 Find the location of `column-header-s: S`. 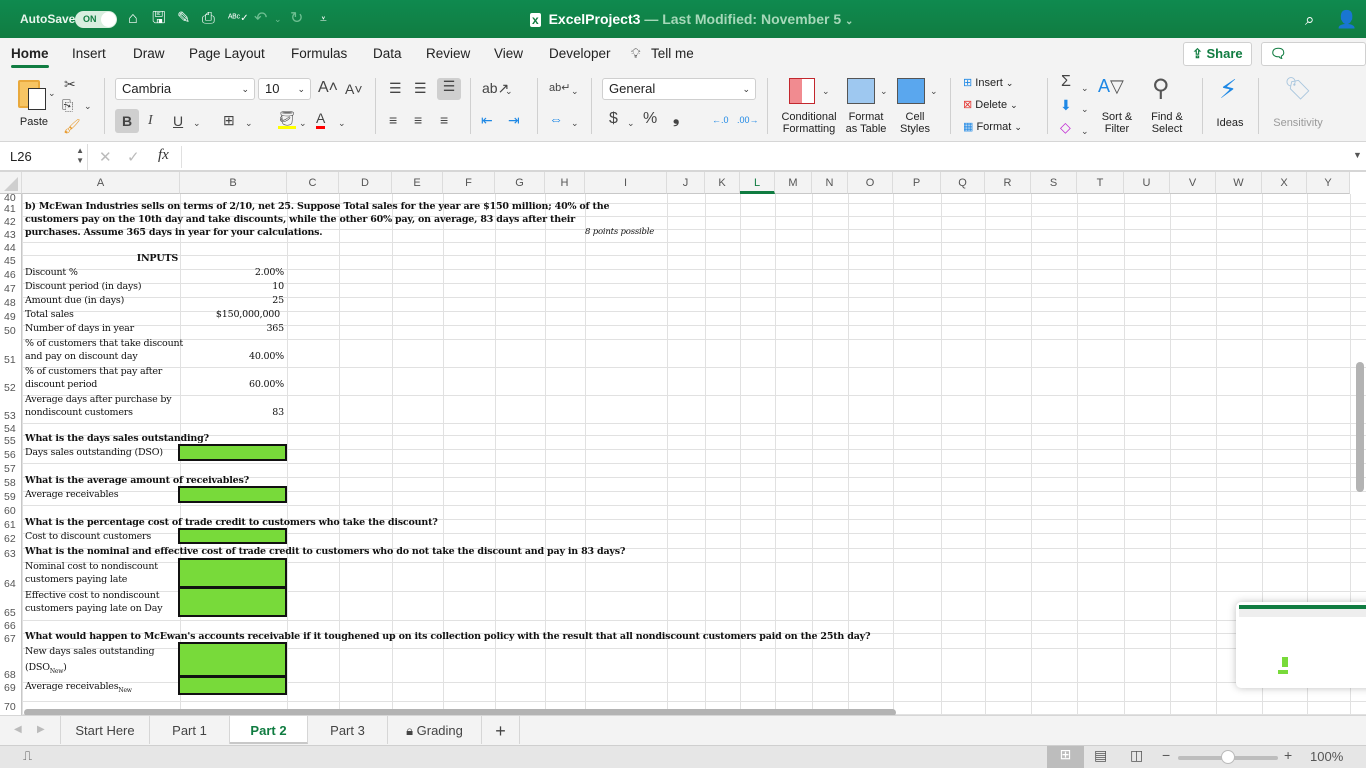

column-header-s: S is located at coordinates (1054, 183).